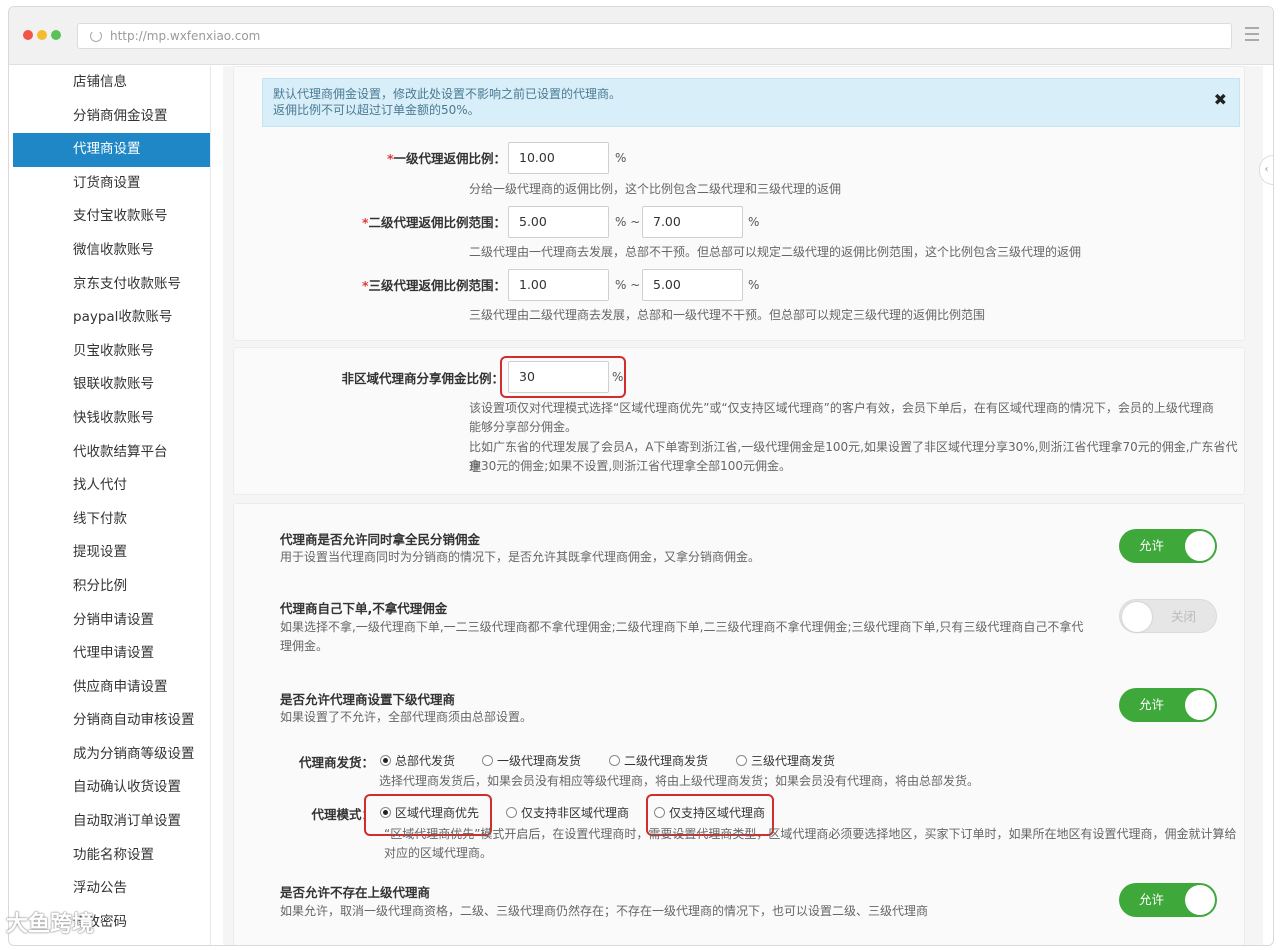 This screenshot has width=1280, height=950. What do you see at coordinates (558, 377) in the screenshot?
I see `nonregional-share-input: 30` at bounding box center [558, 377].